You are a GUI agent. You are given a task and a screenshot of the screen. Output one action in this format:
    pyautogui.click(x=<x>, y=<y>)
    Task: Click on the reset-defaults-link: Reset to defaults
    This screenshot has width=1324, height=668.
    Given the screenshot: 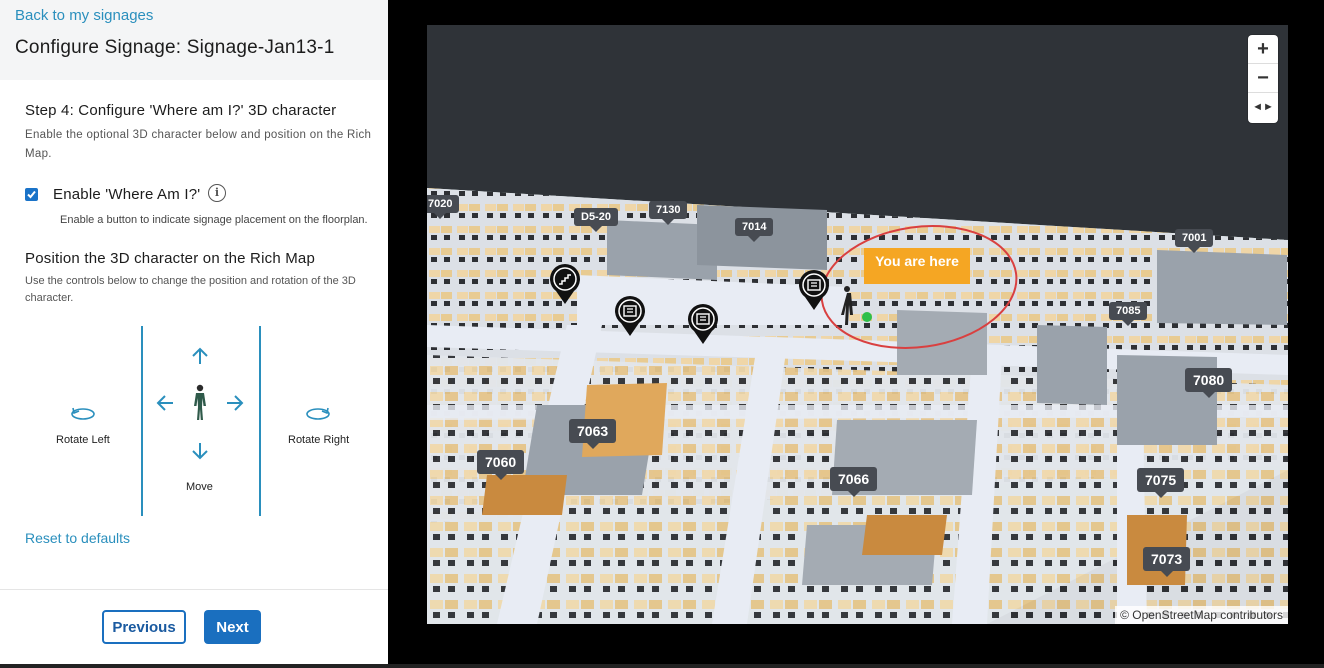 What is the action you would take?
    pyautogui.click(x=77, y=538)
    